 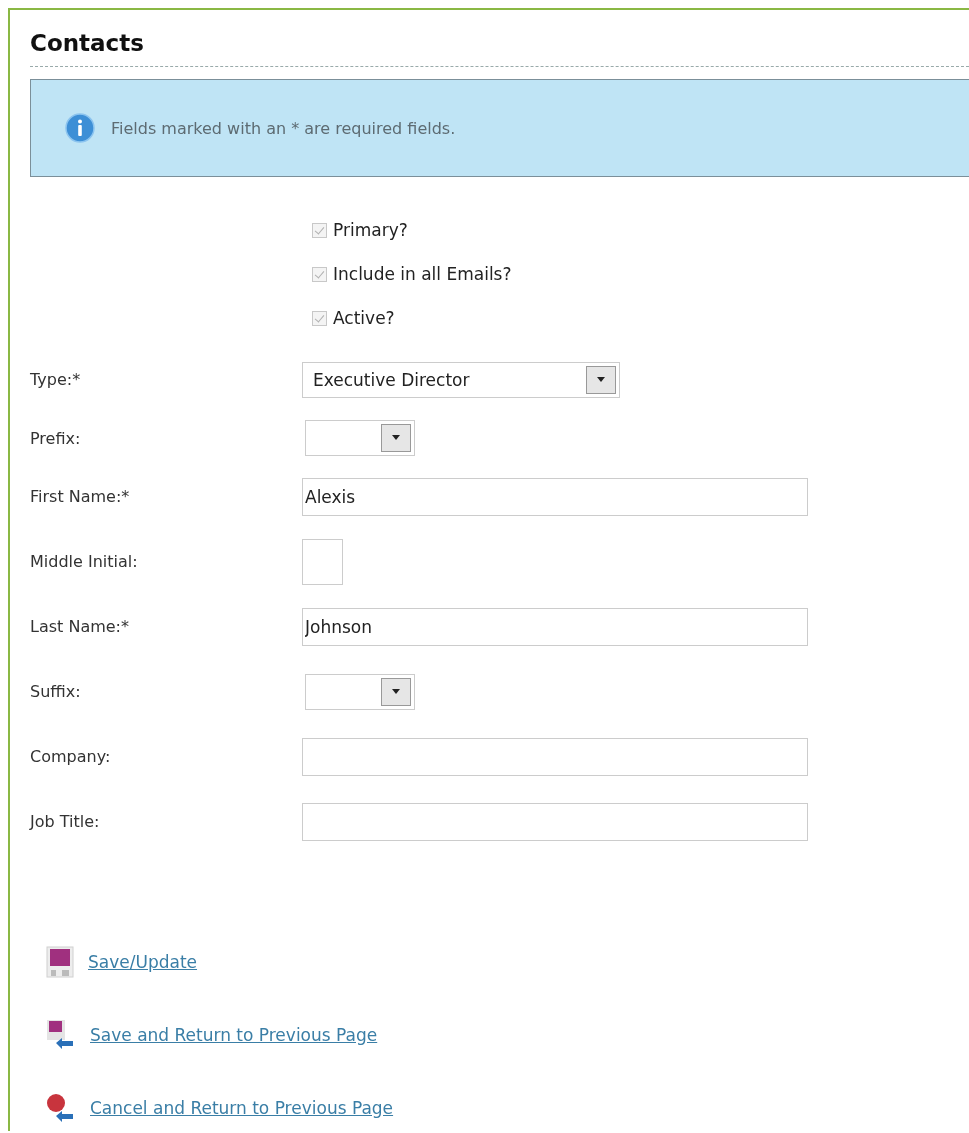 I want to click on action-link: Save and Return to Previous Page, so click(x=234, y=1034).